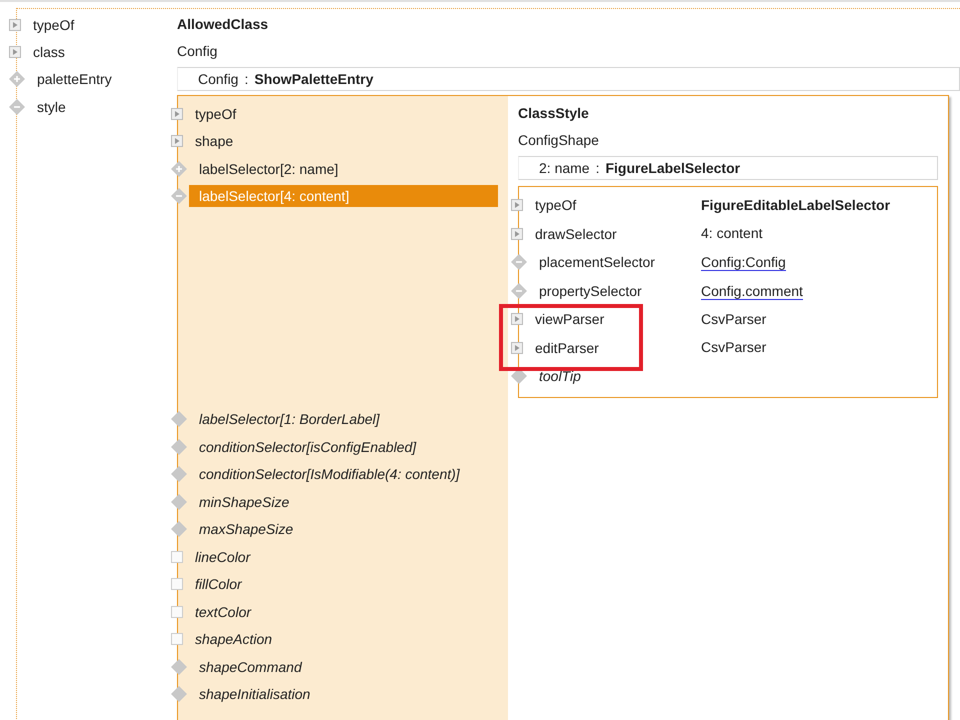 The height and width of the screenshot is (720, 960). I want to click on property-name: propertySelector, so click(590, 290).